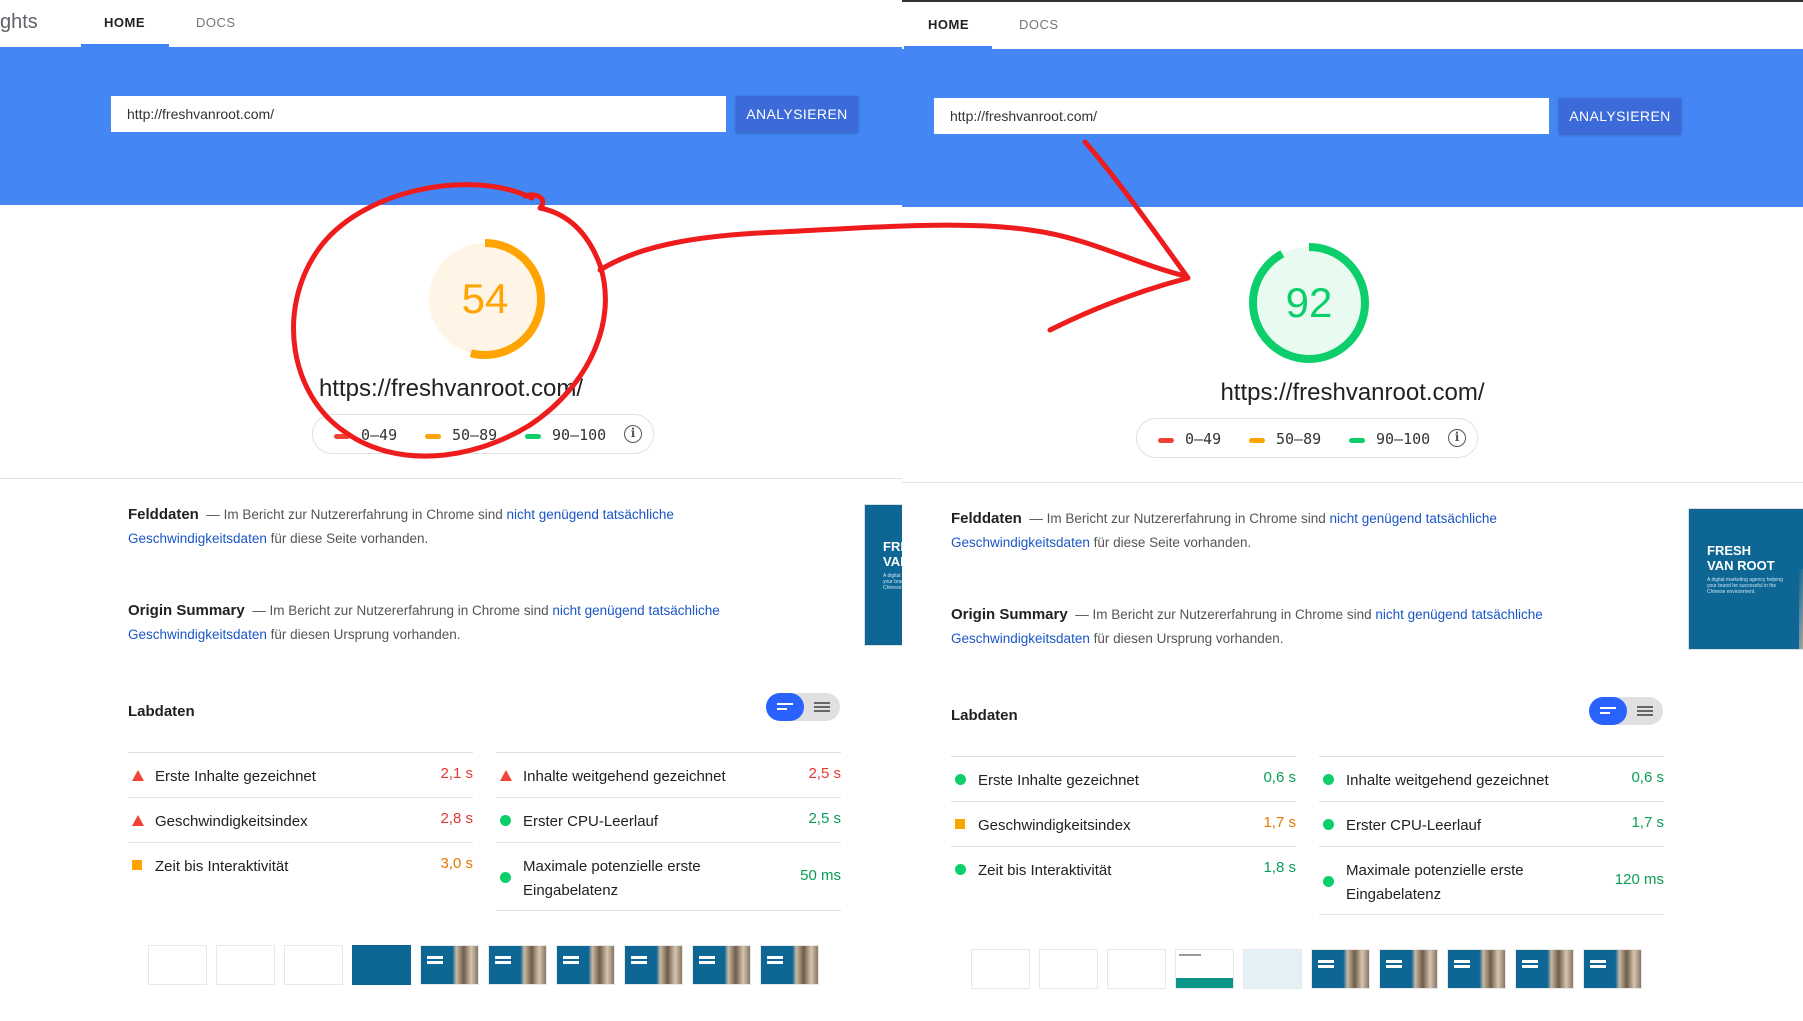 This screenshot has height=1021, width=1803. Describe the element at coordinates (1647, 822) in the screenshot. I see `metric-value: 1,7 s` at that location.